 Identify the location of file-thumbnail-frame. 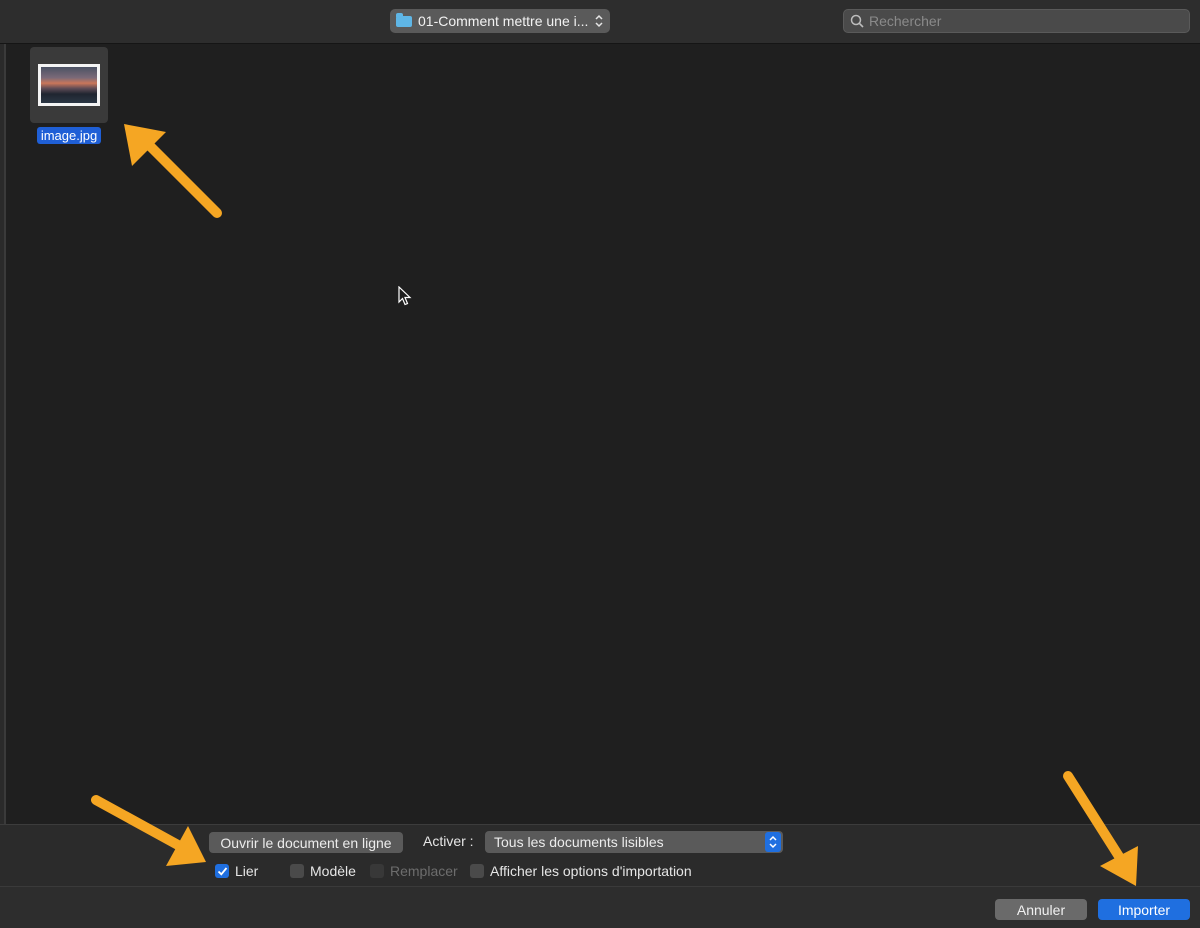
(69, 85).